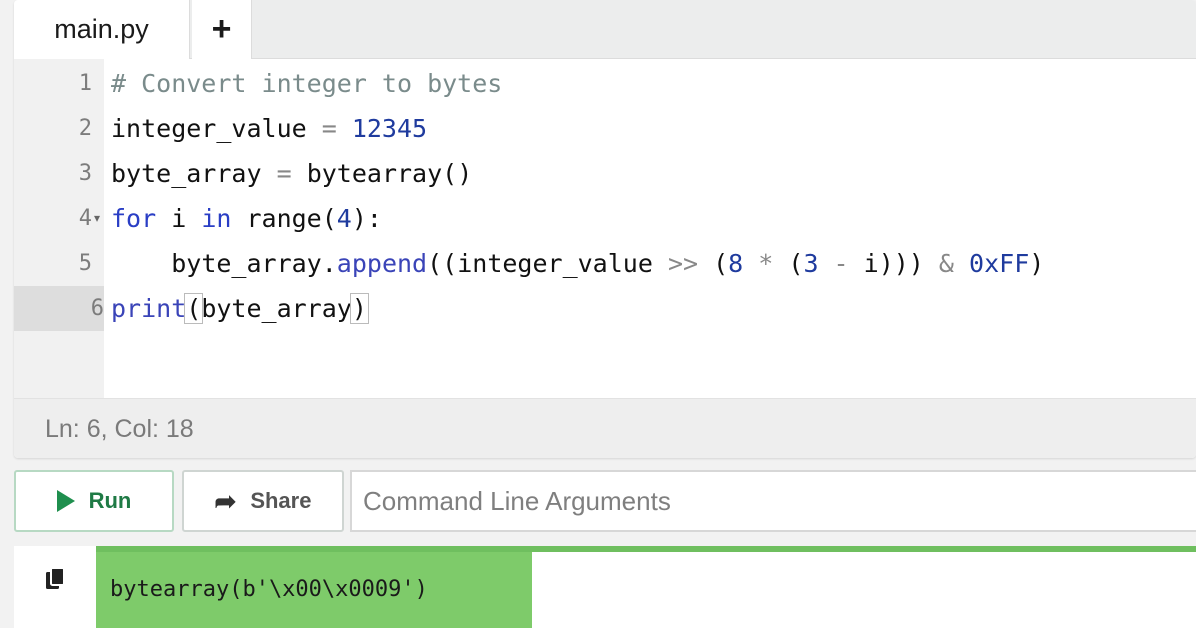  I want to click on line-number: 1, so click(85, 83).